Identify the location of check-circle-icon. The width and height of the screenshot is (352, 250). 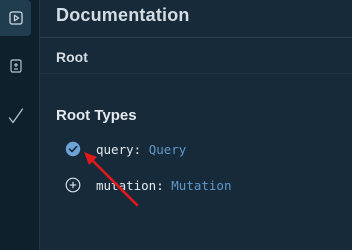
(73, 149).